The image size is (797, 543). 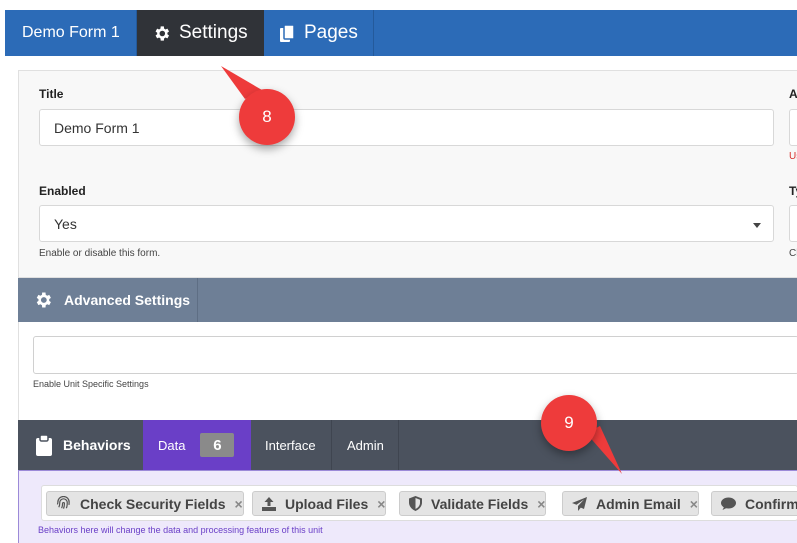 I want to click on pages-icon, so click(x=287, y=32).